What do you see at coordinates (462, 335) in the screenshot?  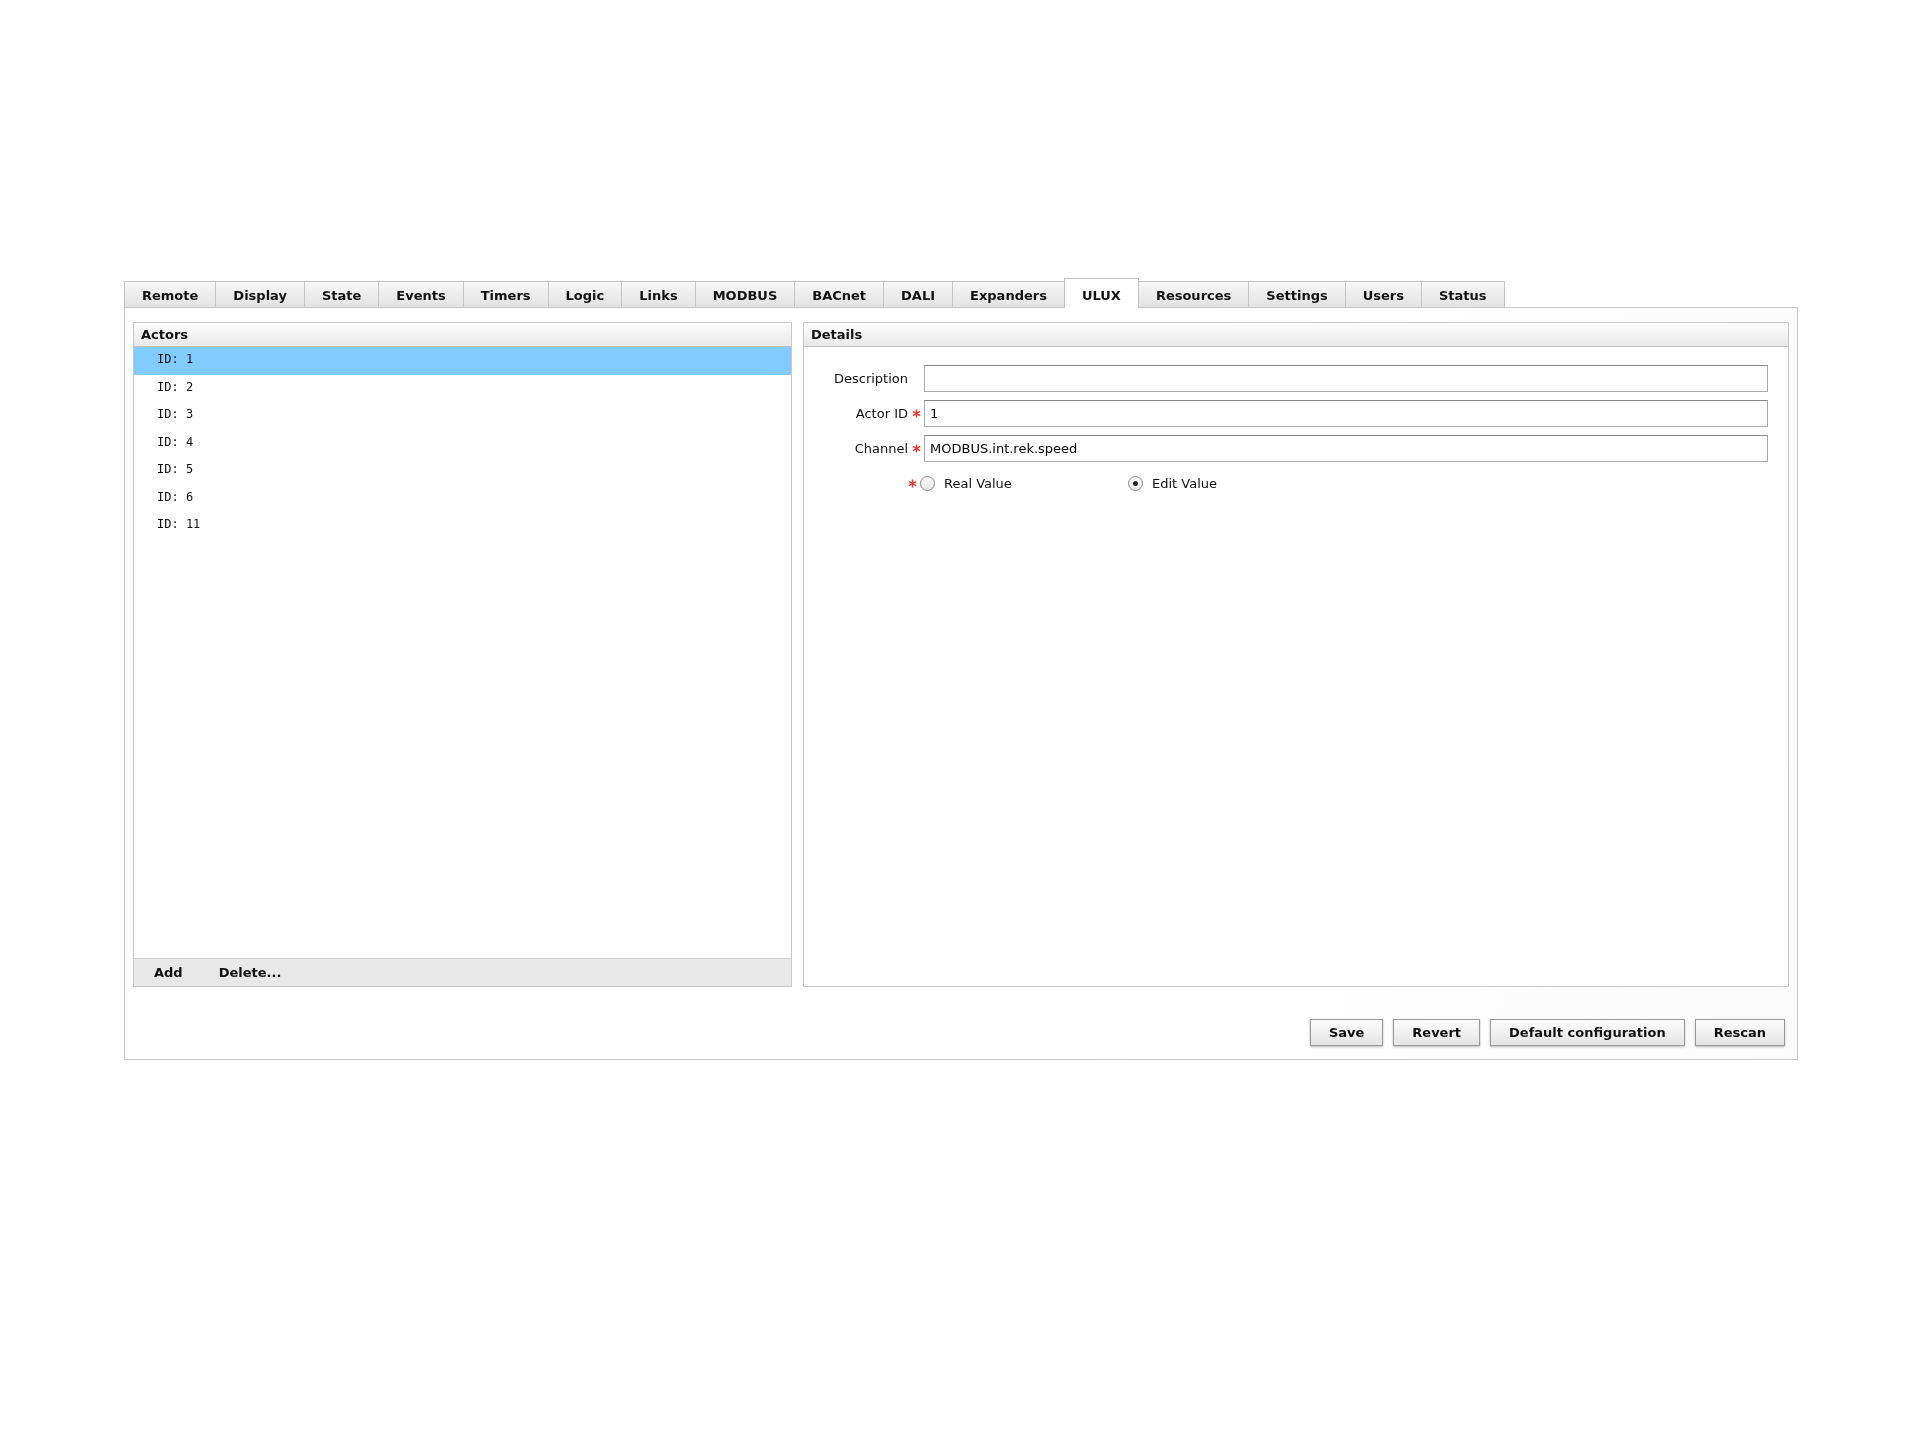 I see `panel-title: Actors` at bounding box center [462, 335].